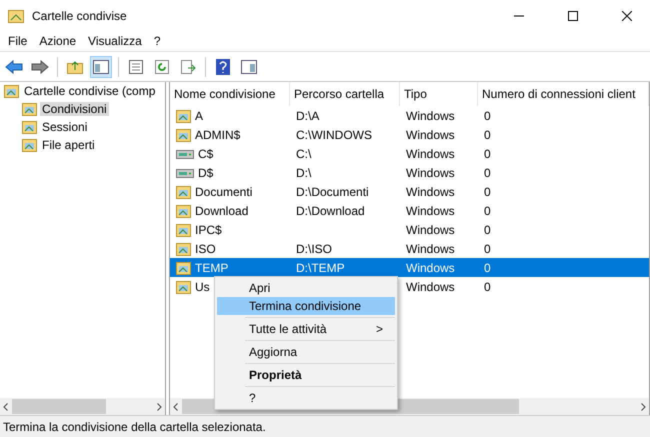 The image size is (650, 437). I want to click on table-cell-text: C:\WINDOWS, so click(334, 135).